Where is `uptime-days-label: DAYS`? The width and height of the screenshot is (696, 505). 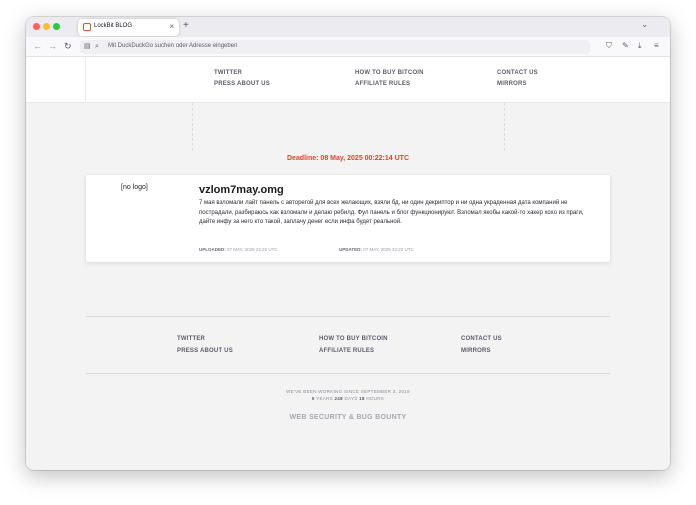 uptime-days-label: DAYS is located at coordinates (351, 398).